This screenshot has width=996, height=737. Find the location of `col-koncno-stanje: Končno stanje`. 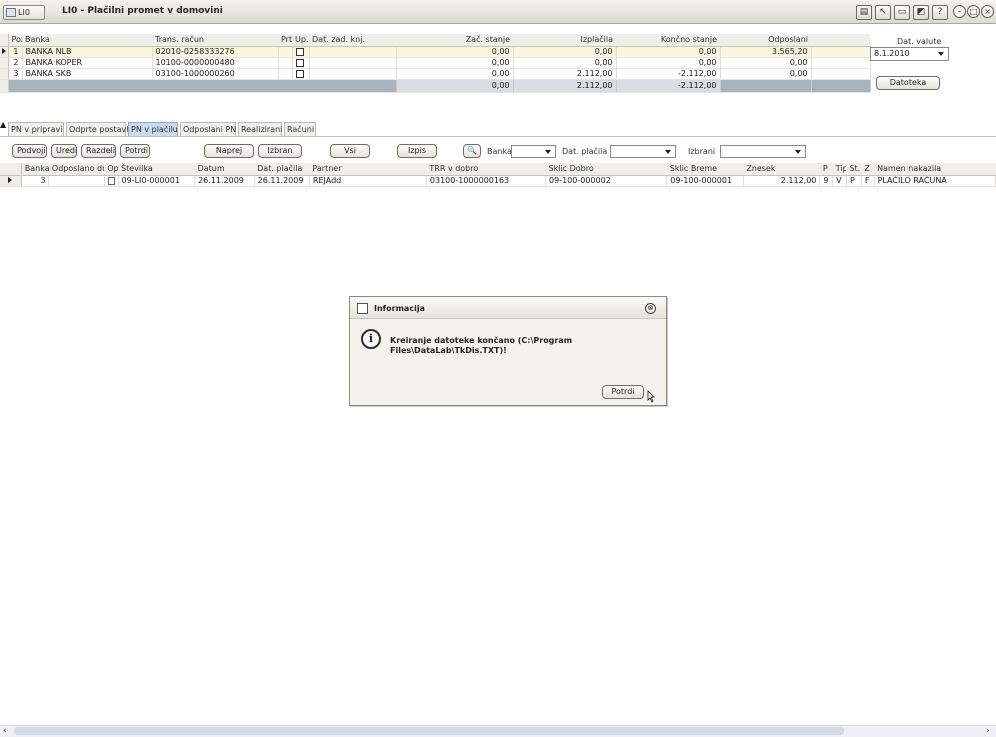

col-koncno-stanje: Končno stanje is located at coordinates (668, 40).